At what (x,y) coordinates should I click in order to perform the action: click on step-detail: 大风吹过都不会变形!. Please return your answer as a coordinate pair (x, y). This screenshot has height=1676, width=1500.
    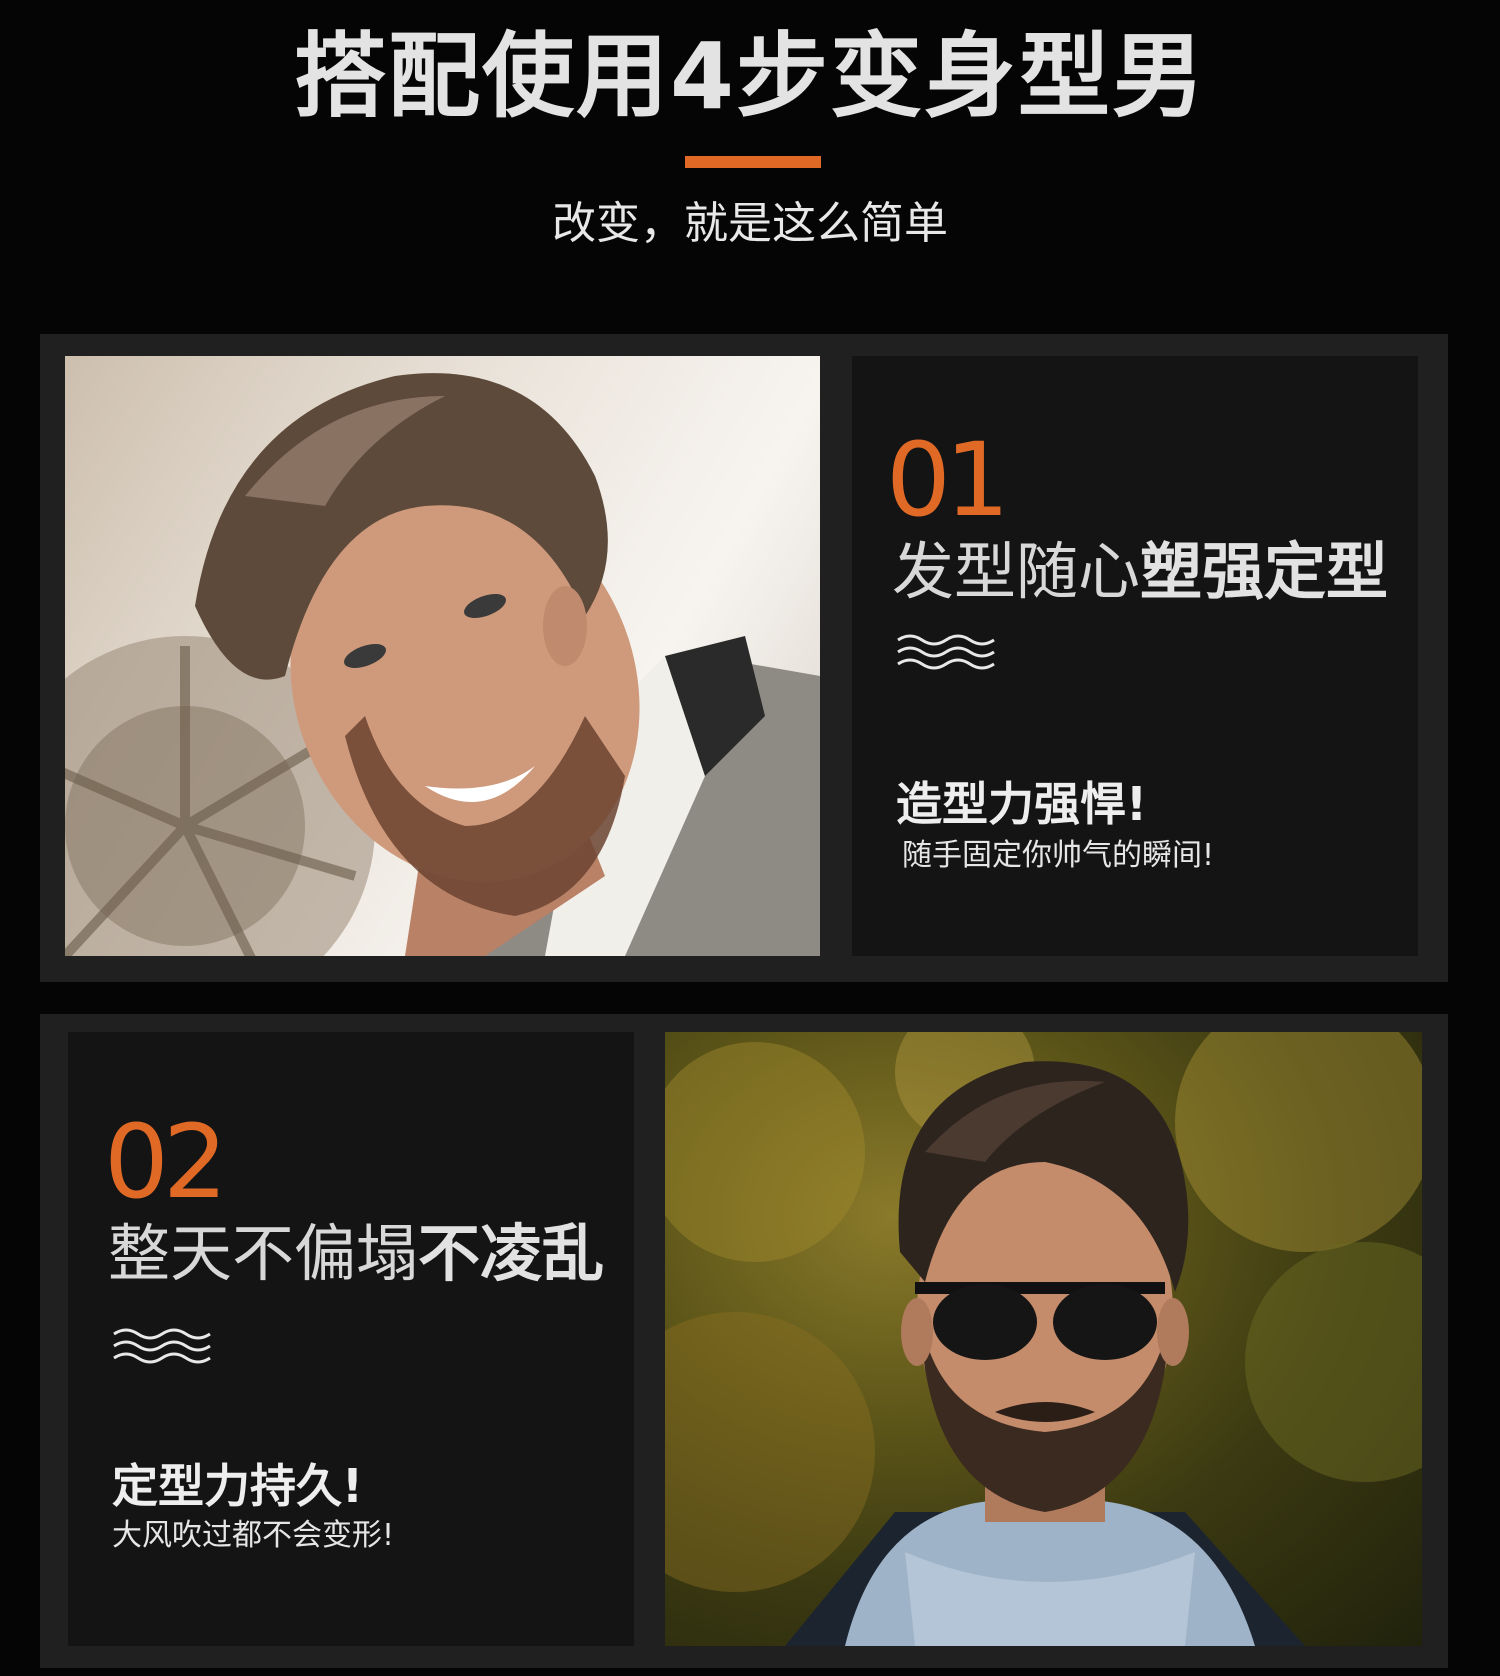
    Looking at the image, I should click on (253, 1535).